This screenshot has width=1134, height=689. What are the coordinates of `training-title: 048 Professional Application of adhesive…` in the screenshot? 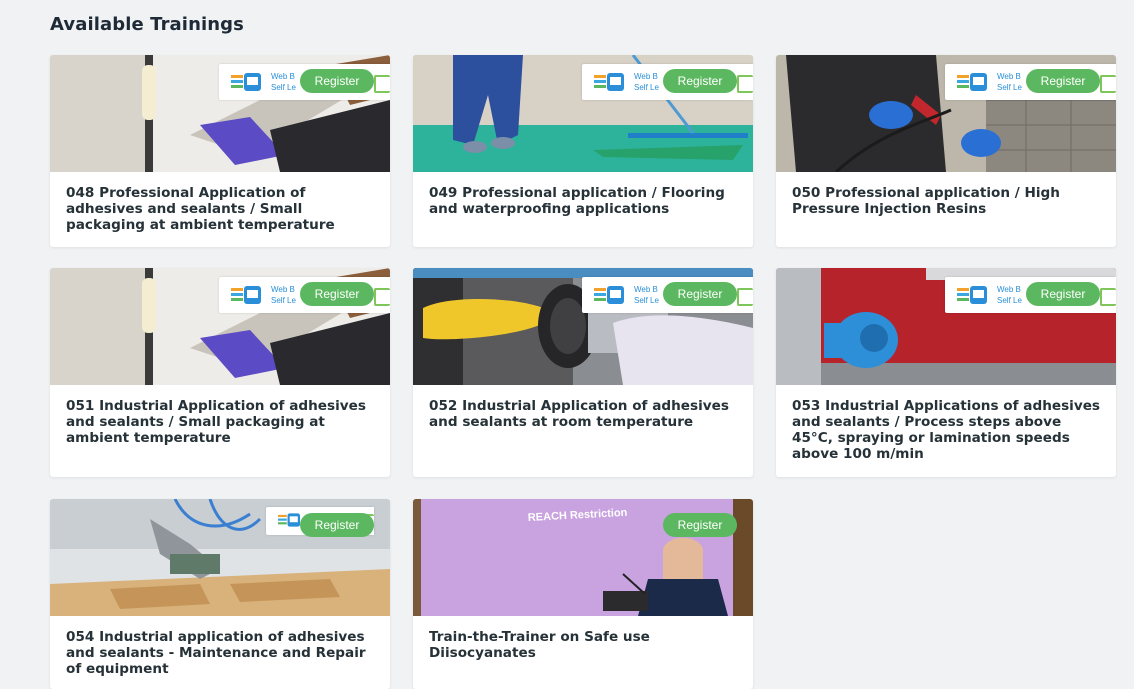 It's located at (220, 207).